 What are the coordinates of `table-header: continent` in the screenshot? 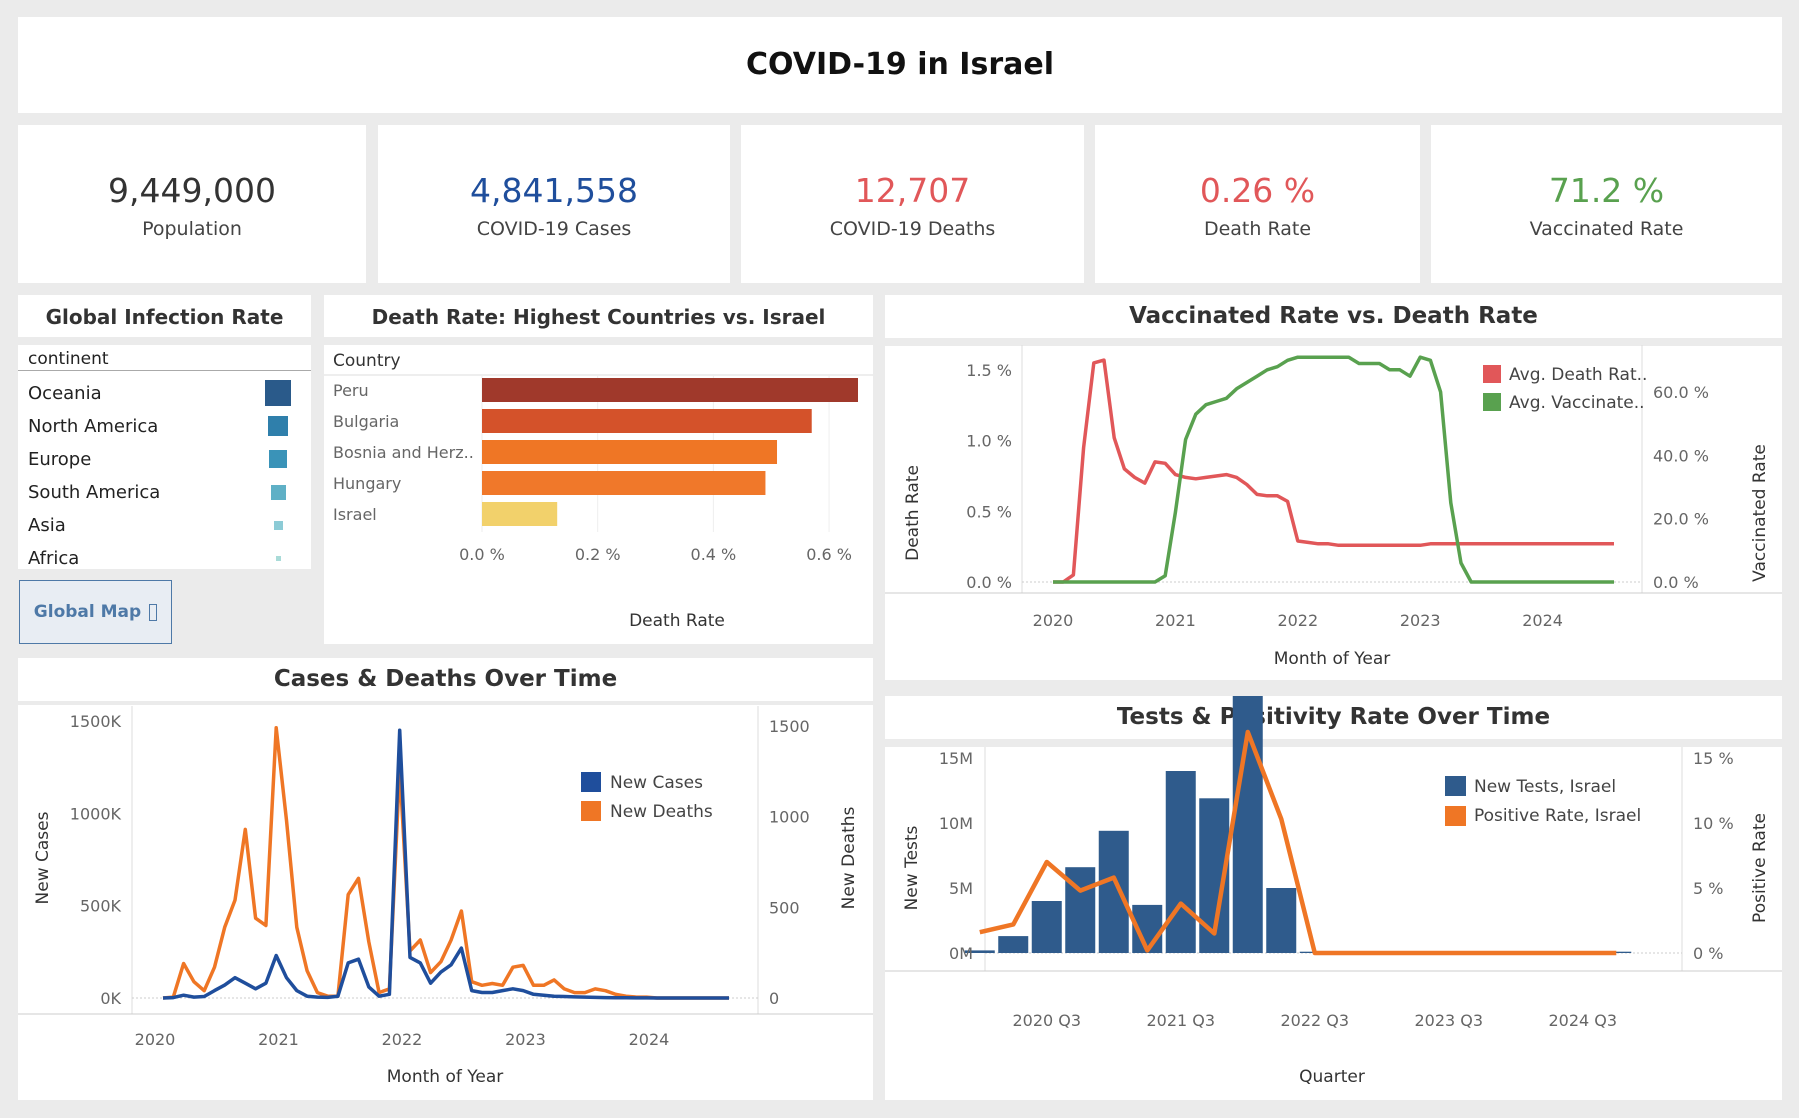 It's located at (68, 359).